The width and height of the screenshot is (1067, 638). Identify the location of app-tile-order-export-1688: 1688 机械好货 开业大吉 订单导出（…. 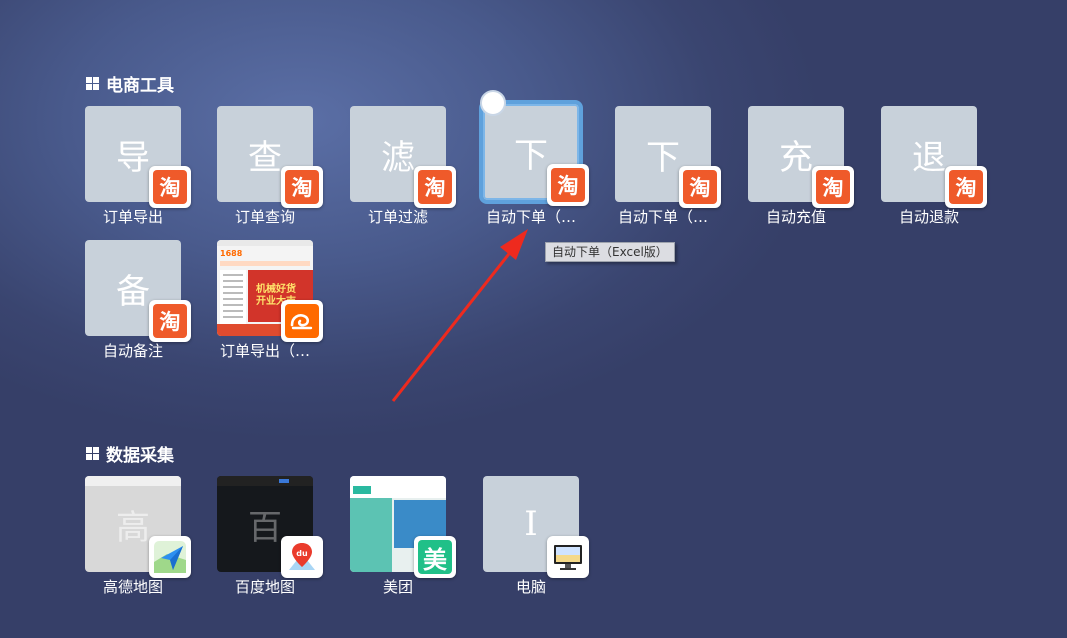
(272, 307).